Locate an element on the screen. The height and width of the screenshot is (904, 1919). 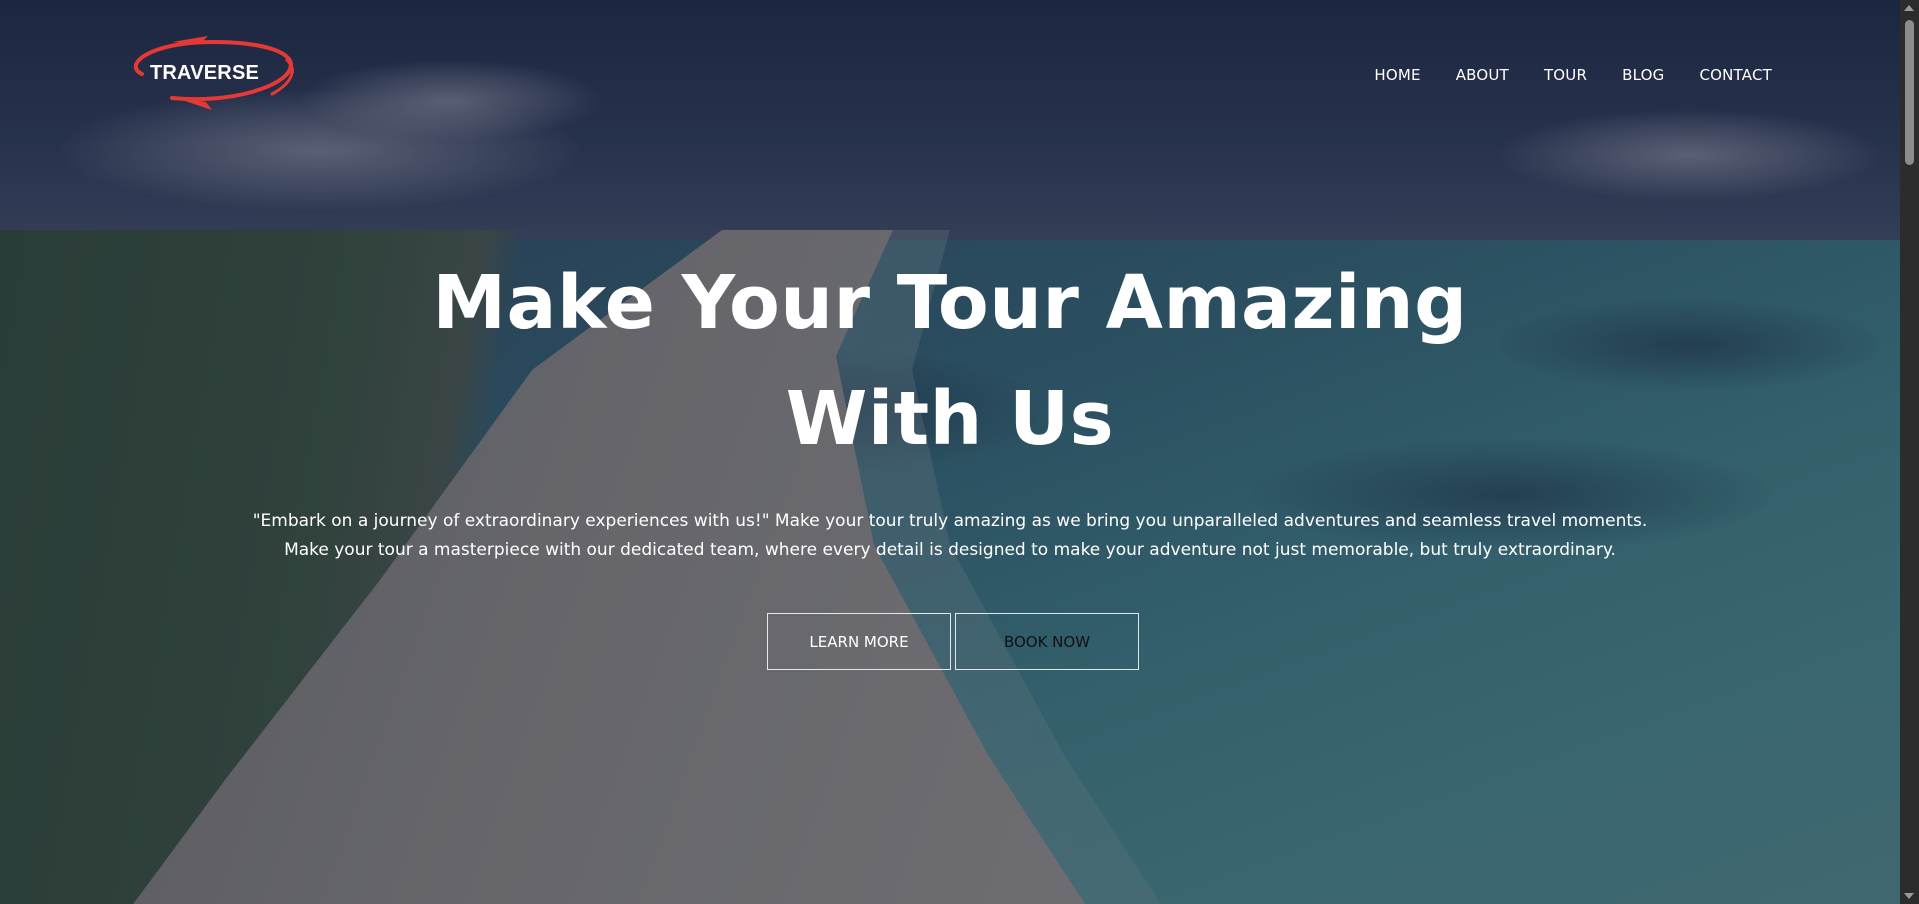
learn-more-button: LEARN MORE is located at coordinates (859, 641).